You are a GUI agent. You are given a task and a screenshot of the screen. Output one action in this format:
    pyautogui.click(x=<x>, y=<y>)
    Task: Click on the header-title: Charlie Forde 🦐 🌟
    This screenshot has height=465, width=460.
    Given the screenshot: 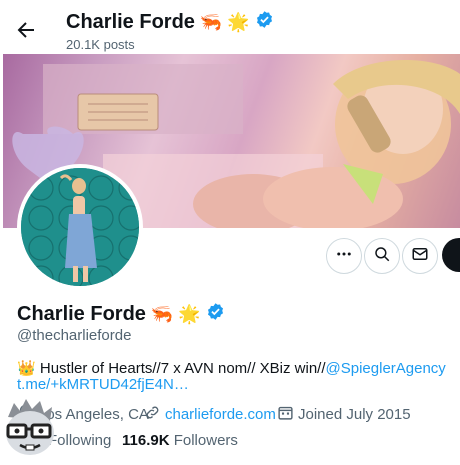 What is the action you would take?
    pyautogui.click(x=170, y=22)
    